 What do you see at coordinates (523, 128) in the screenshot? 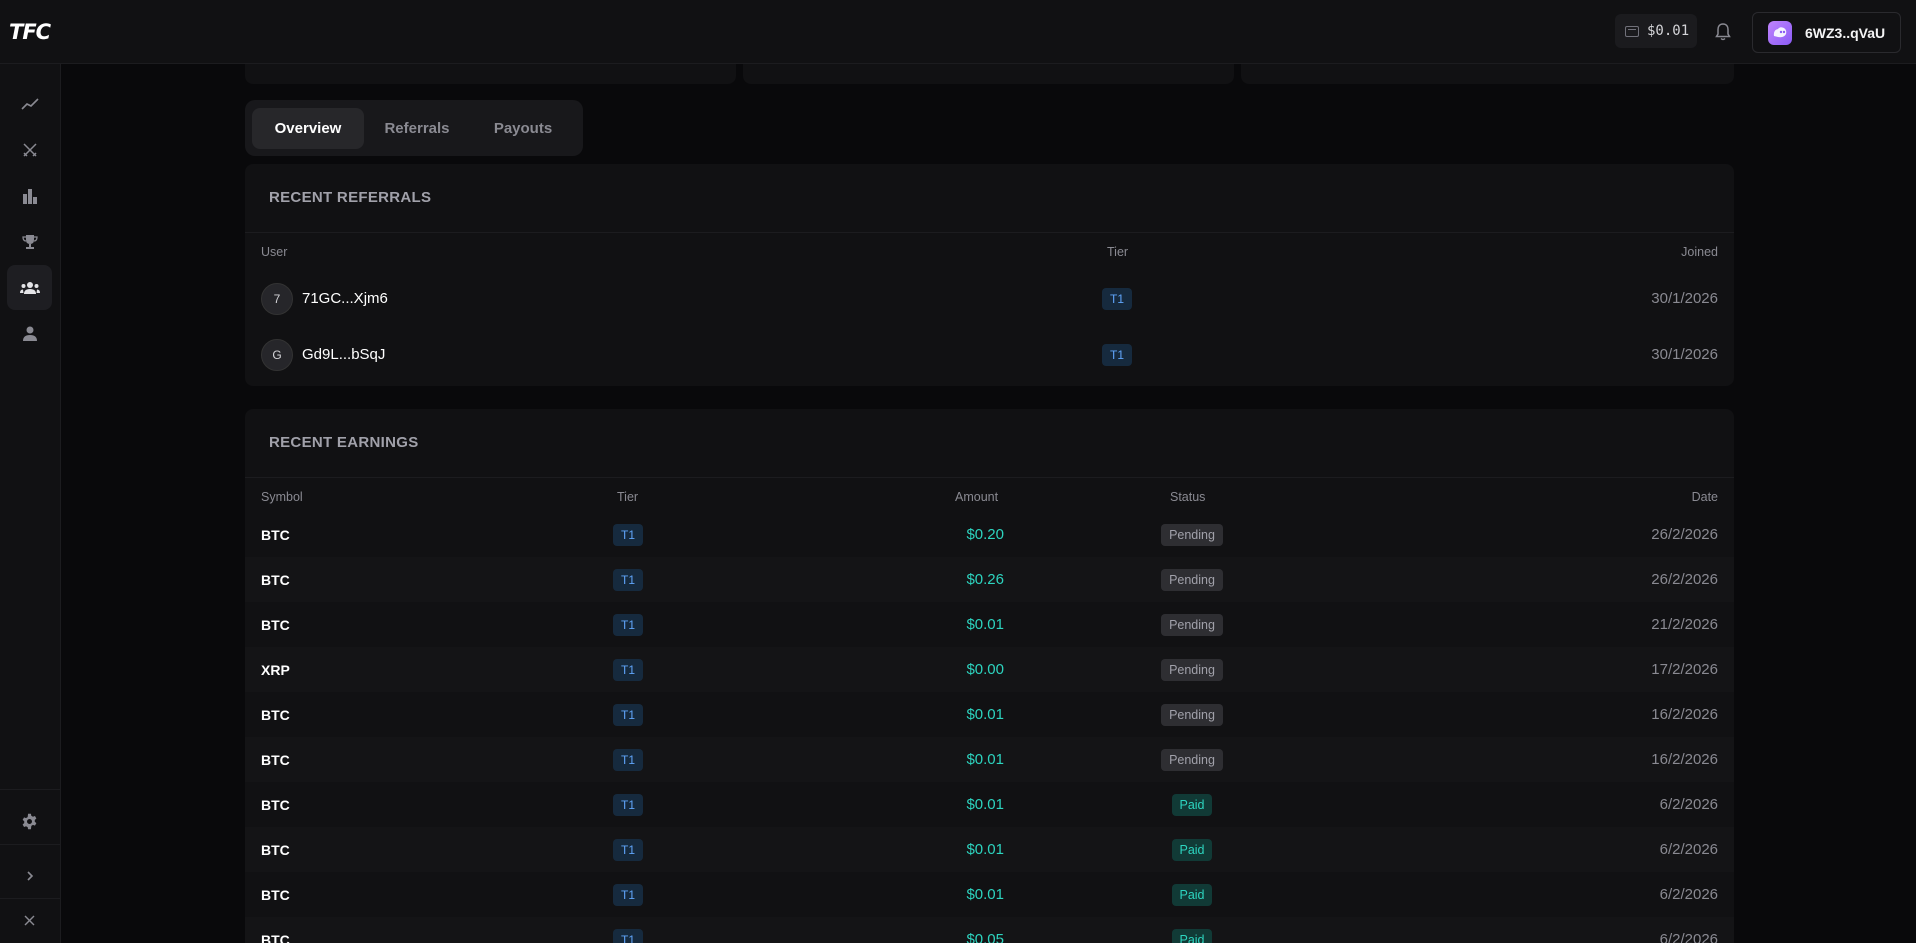
I see `tab-payouts: Payouts` at bounding box center [523, 128].